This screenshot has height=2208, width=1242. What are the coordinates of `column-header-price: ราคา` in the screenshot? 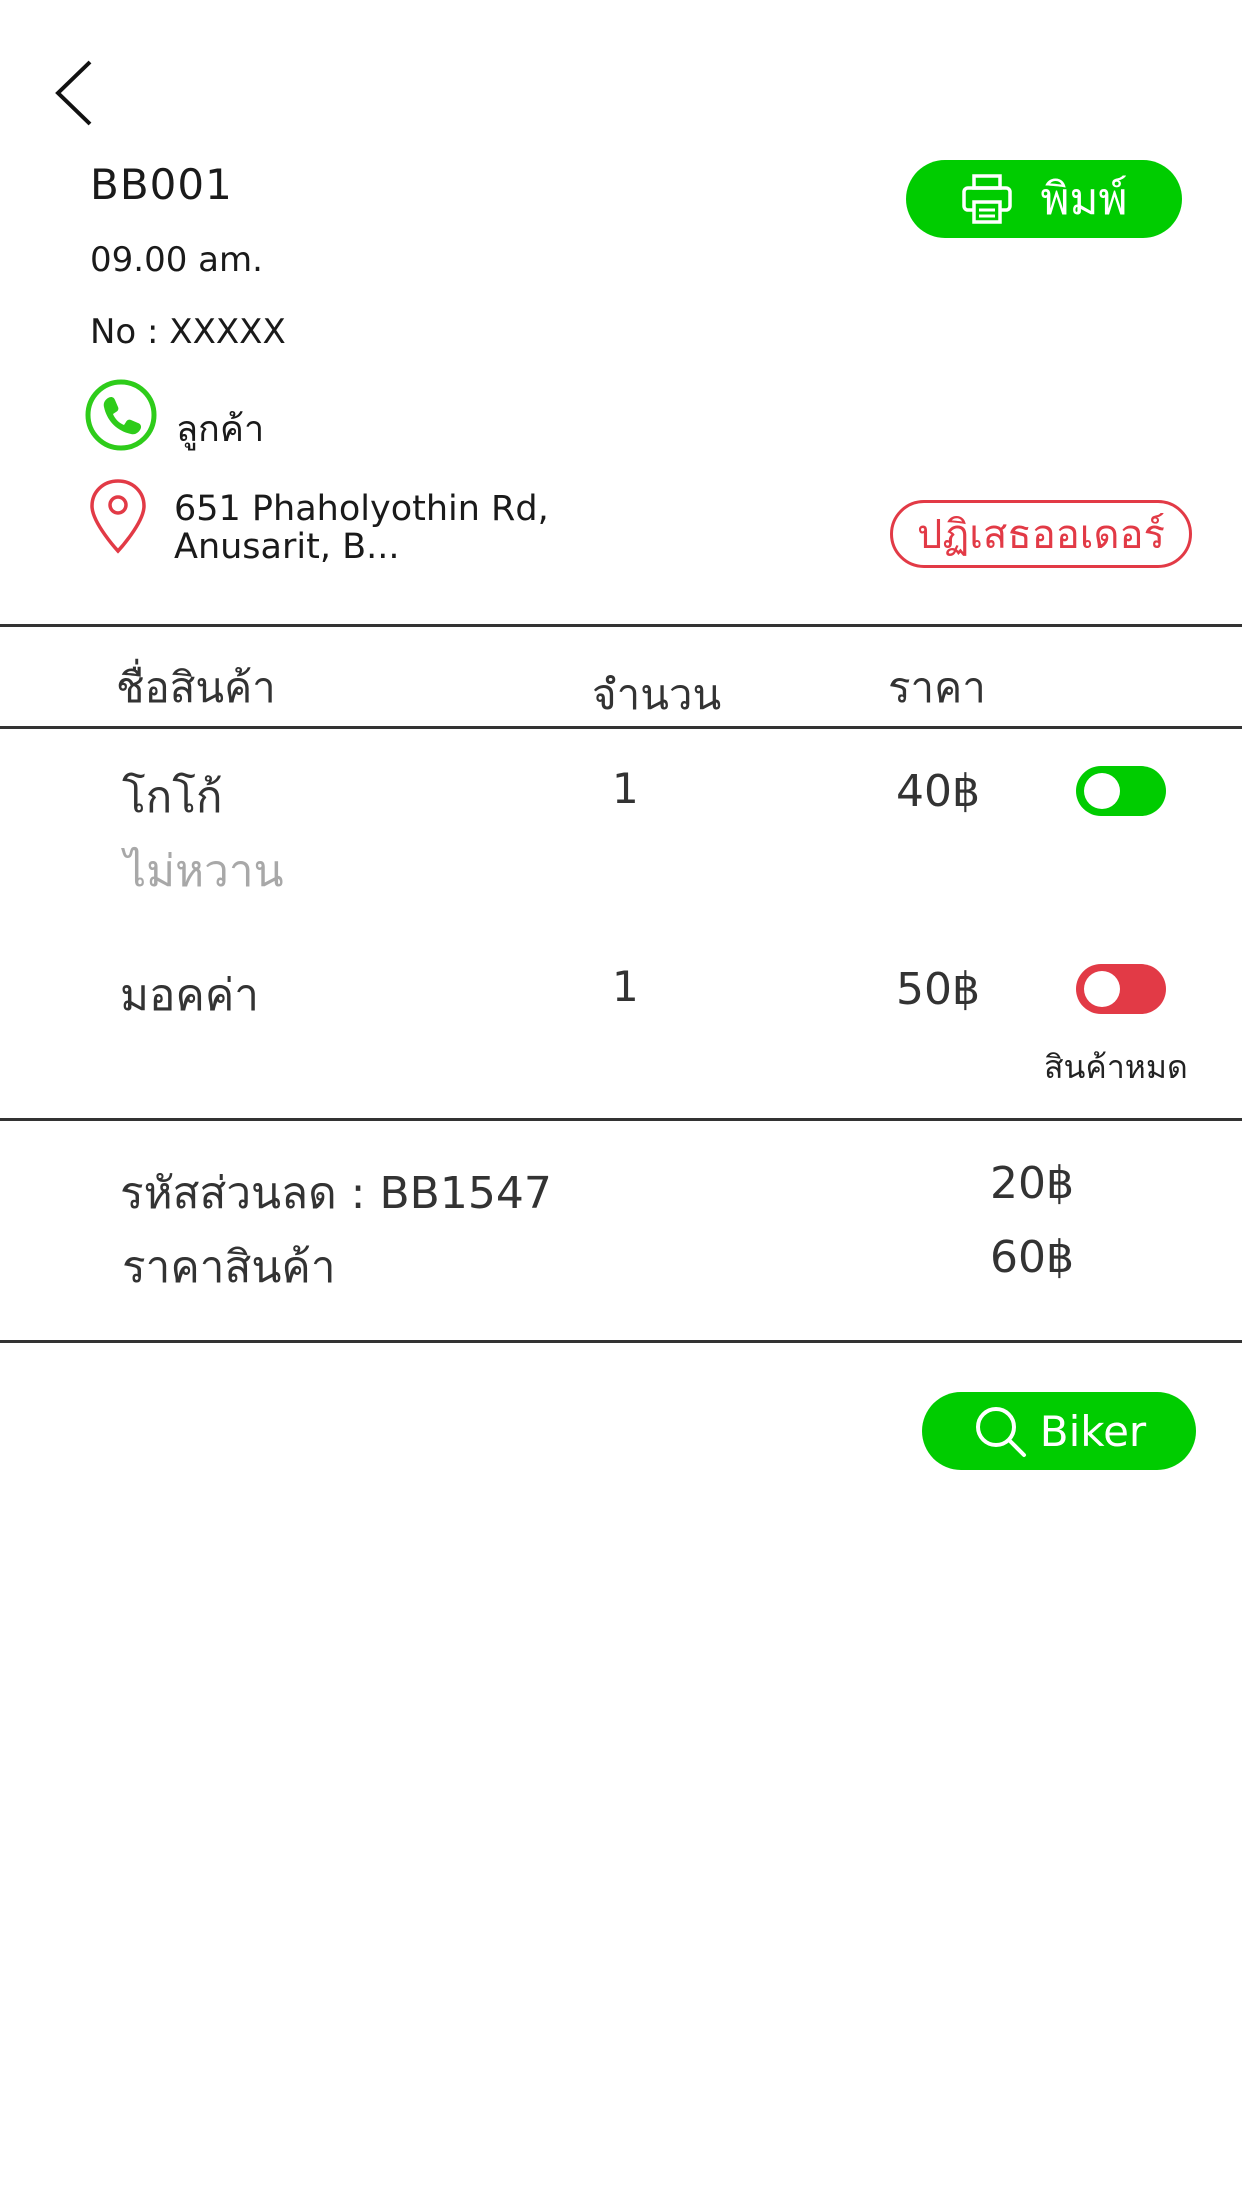 It's located at (937, 687).